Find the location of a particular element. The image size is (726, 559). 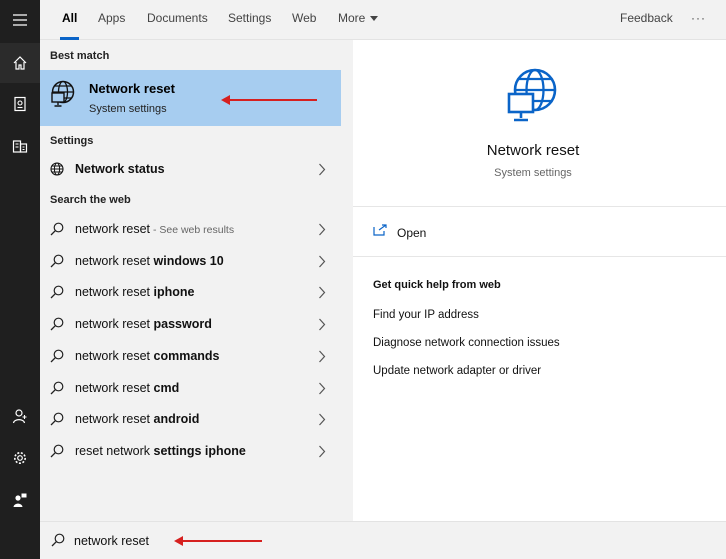

chevron-down-icon is located at coordinates (374, 18).